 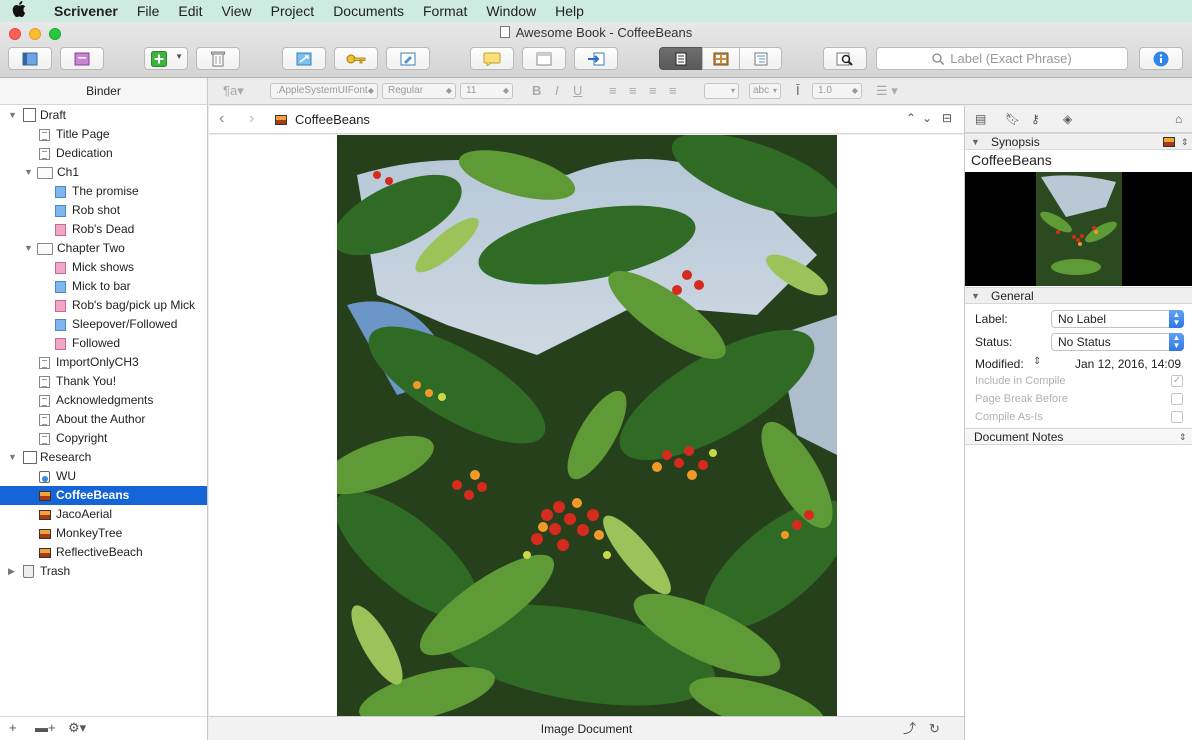 What do you see at coordinates (1037, 361) in the screenshot?
I see `date-type-stepper-icon: ⇕` at bounding box center [1037, 361].